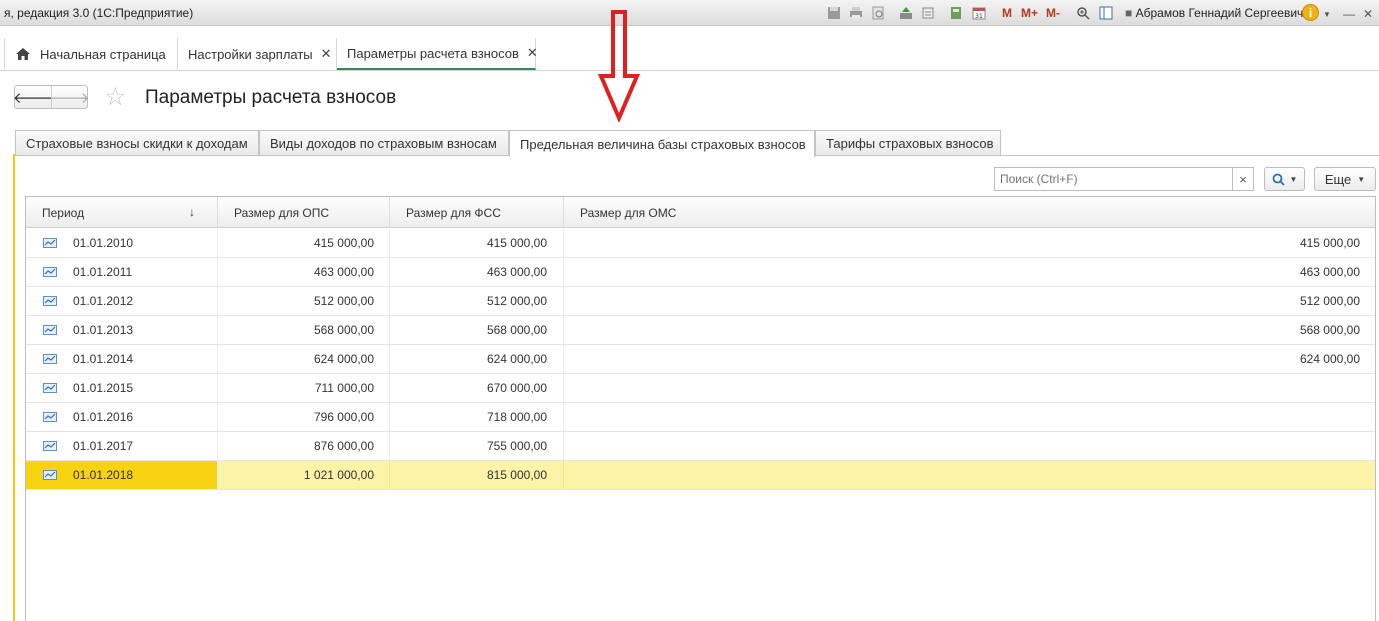  What do you see at coordinates (304, 388) in the screenshot?
I see `cell-ops: 711 000,00` at bounding box center [304, 388].